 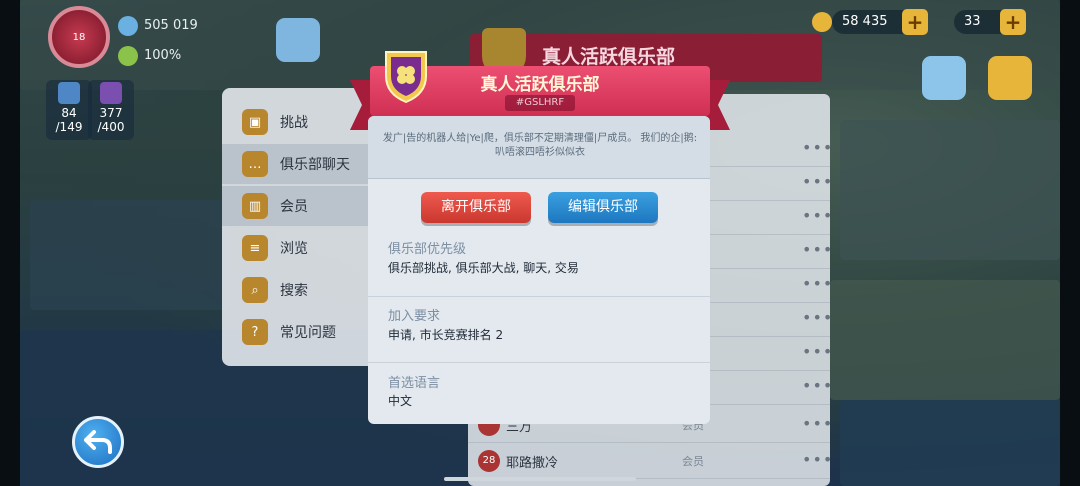 I want to click on menu-item-search: ⌕ 搜索, so click(x=302, y=290).